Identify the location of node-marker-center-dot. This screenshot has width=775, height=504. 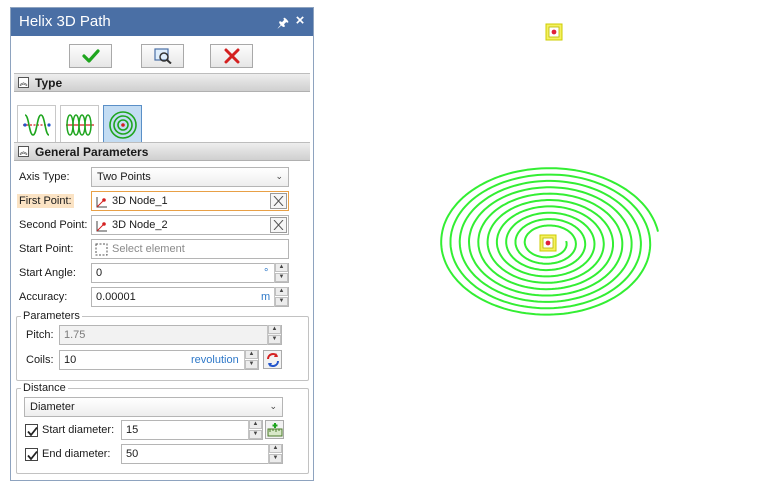
(548, 243).